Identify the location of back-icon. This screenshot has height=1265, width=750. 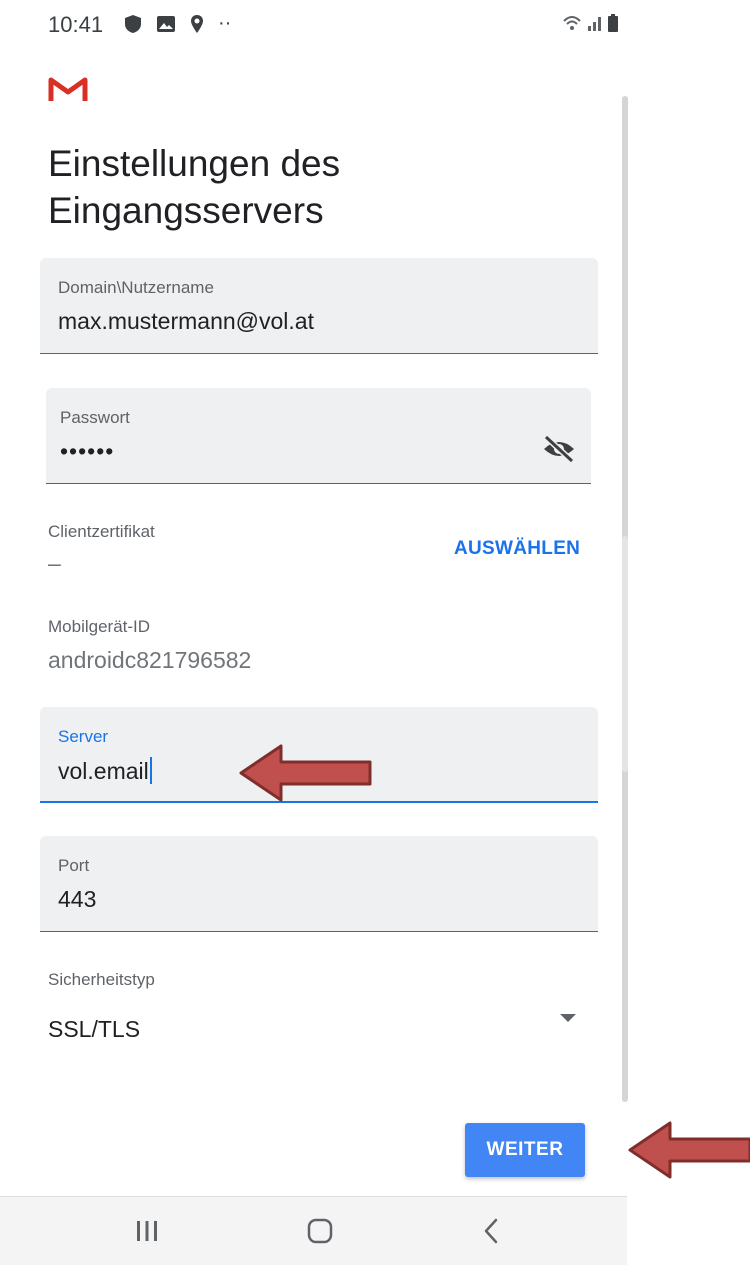
(491, 1231).